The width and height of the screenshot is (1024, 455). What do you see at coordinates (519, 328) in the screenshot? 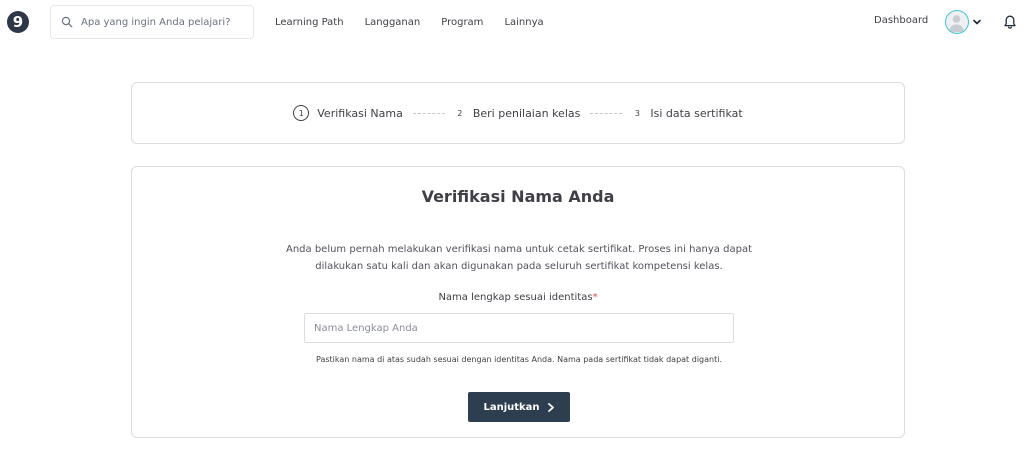
I see `full-name-input` at bounding box center [519, 328].